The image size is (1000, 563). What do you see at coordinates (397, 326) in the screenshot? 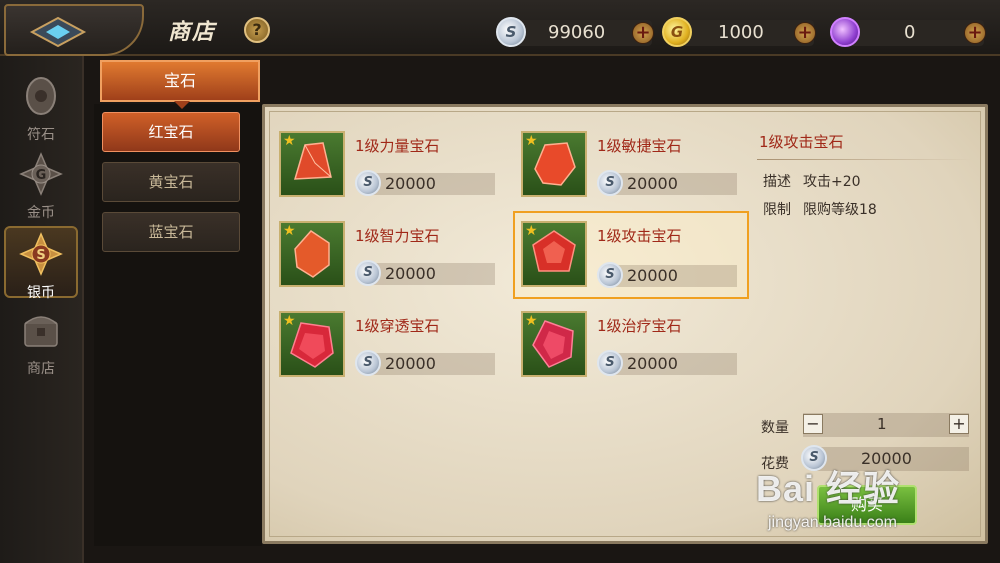
I see `item-name: 1级穿透宝石` at bounding box center [397, 326].